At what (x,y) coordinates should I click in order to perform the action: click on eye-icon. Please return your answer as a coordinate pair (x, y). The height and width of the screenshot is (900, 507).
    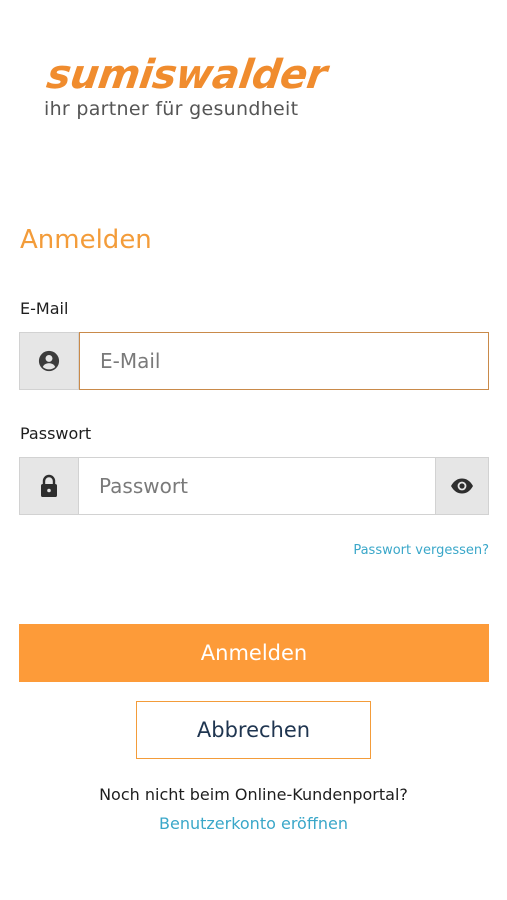
    Looking at the image, I should click on (462, 486).